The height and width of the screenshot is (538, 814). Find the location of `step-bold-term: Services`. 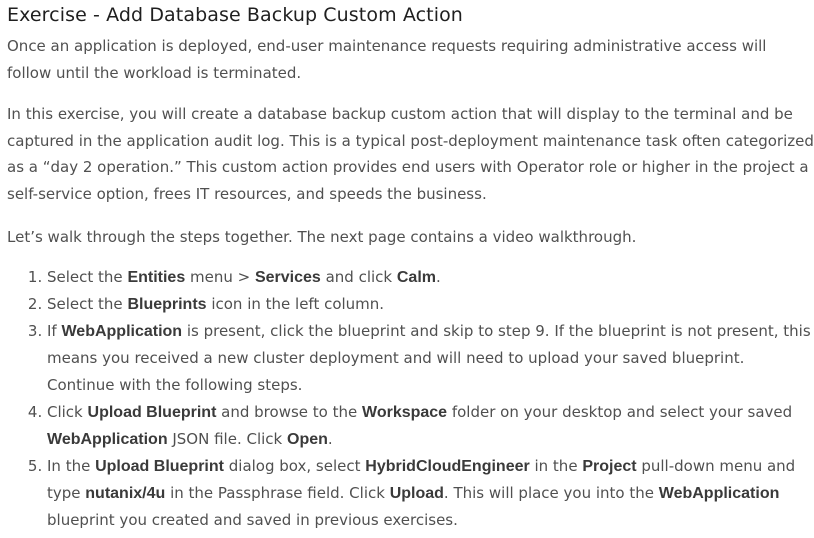

step-bold-term: Services is located at coordinates (287, 278).